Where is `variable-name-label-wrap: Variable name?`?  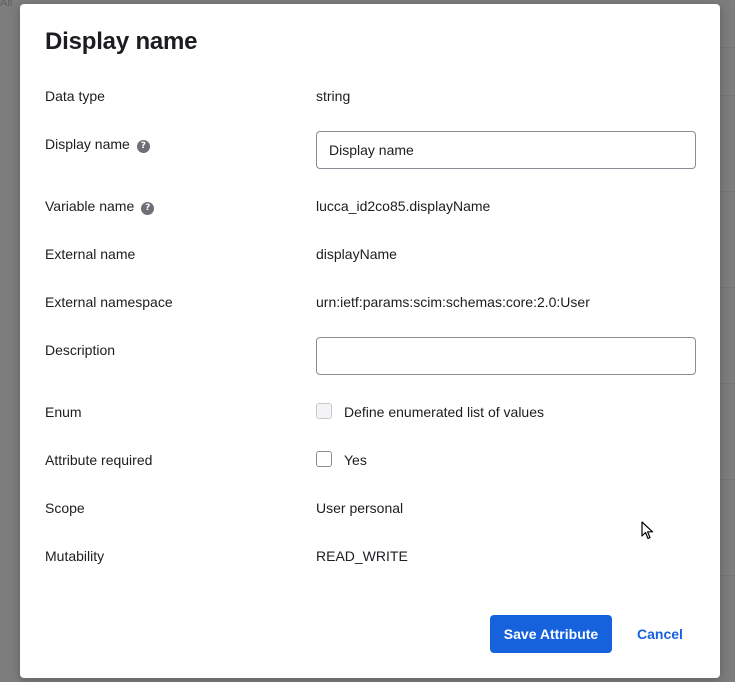 variable-name-label-wrap: Variable name? is located at coordinates (100, 206).